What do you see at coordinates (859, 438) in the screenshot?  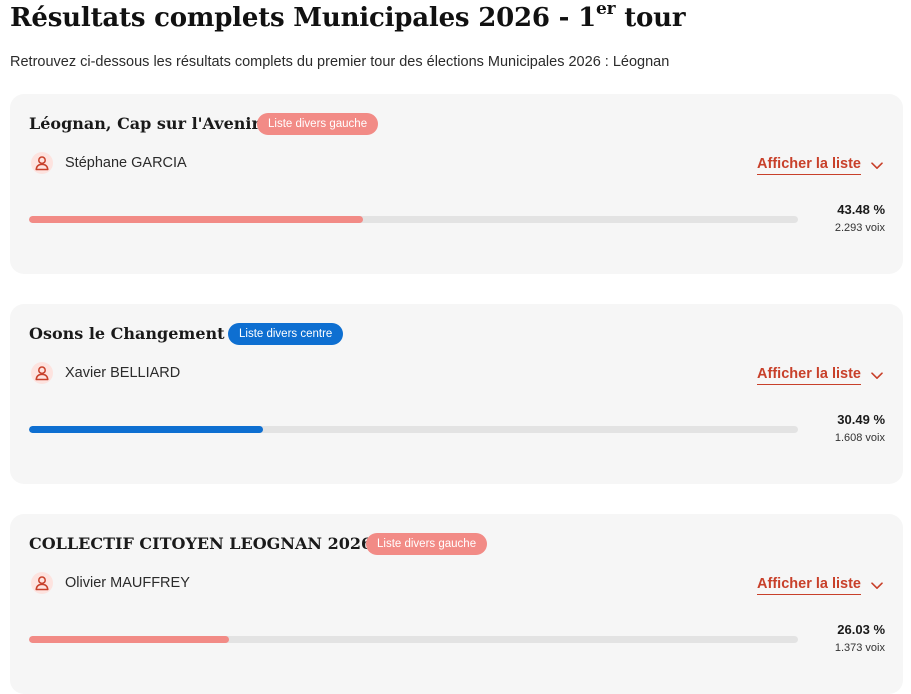 I see `vote-count: 1.608 voix` at bounding box center [859, 438].